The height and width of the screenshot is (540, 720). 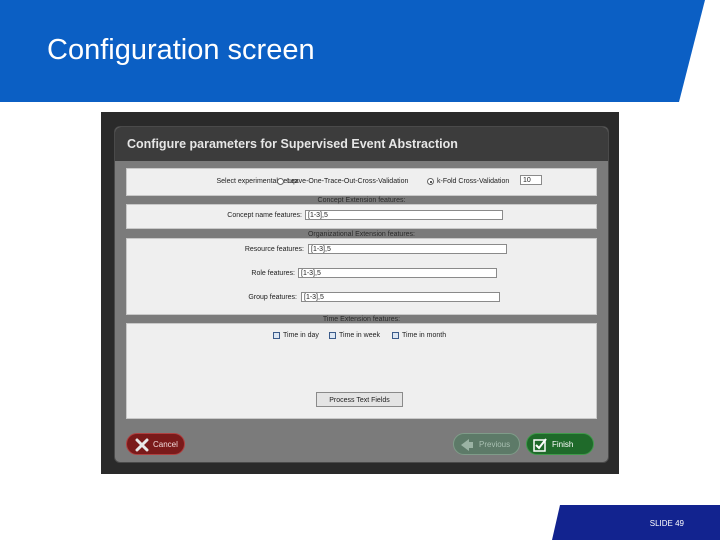 What do you see at coordinates (274, 249) in the screenshot?
I see `resource-features-label: Resource features:` at bounding box center [274, 249].